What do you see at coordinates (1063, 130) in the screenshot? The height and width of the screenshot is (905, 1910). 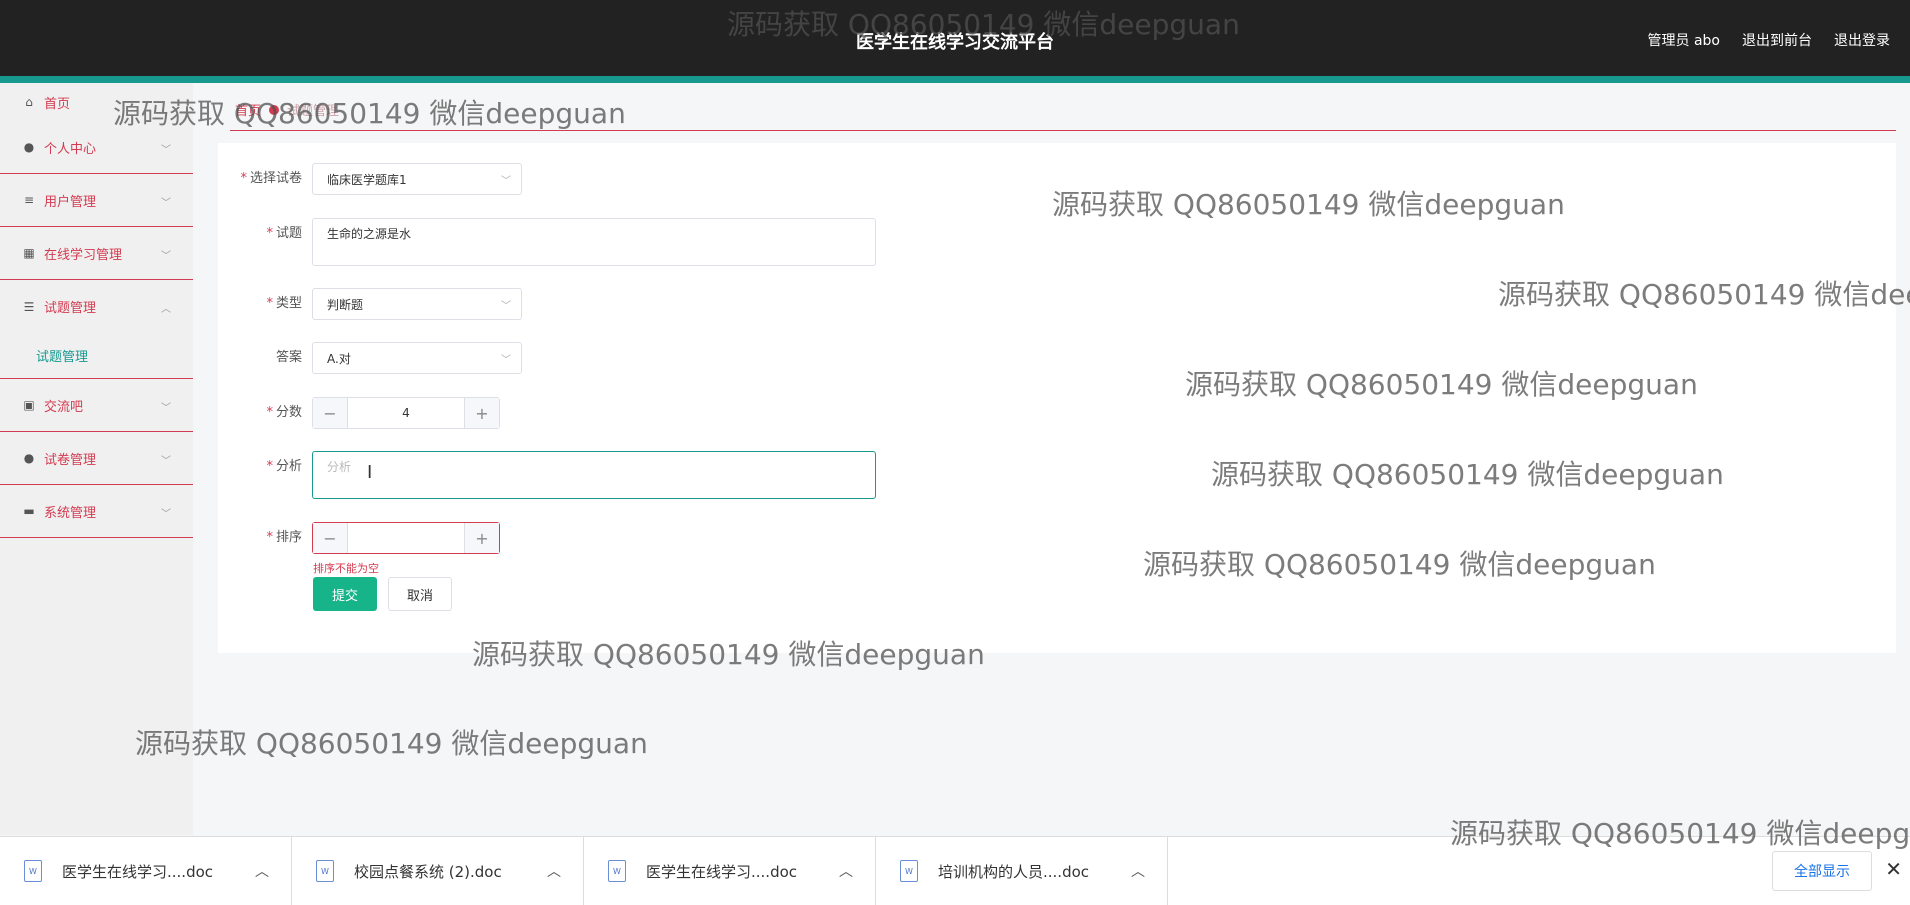 I see `breadcrumb-divider` at bounding box center [1063, 130].